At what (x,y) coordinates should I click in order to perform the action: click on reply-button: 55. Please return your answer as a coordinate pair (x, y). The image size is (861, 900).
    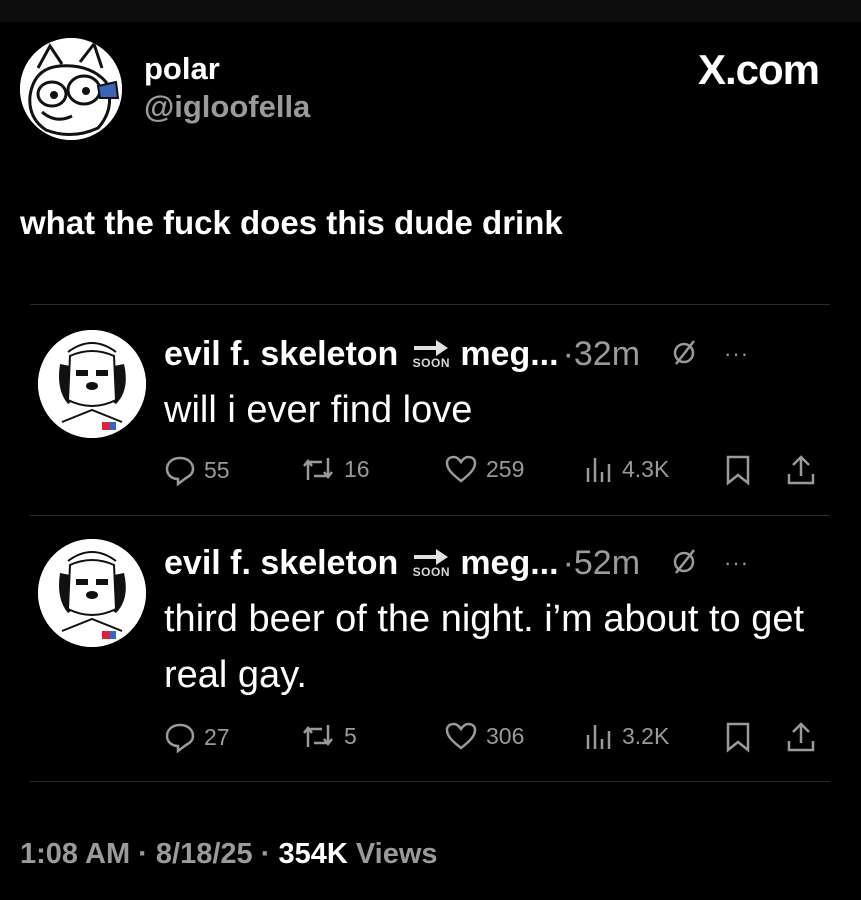
    Looking at the image, I should click on (197, 470).